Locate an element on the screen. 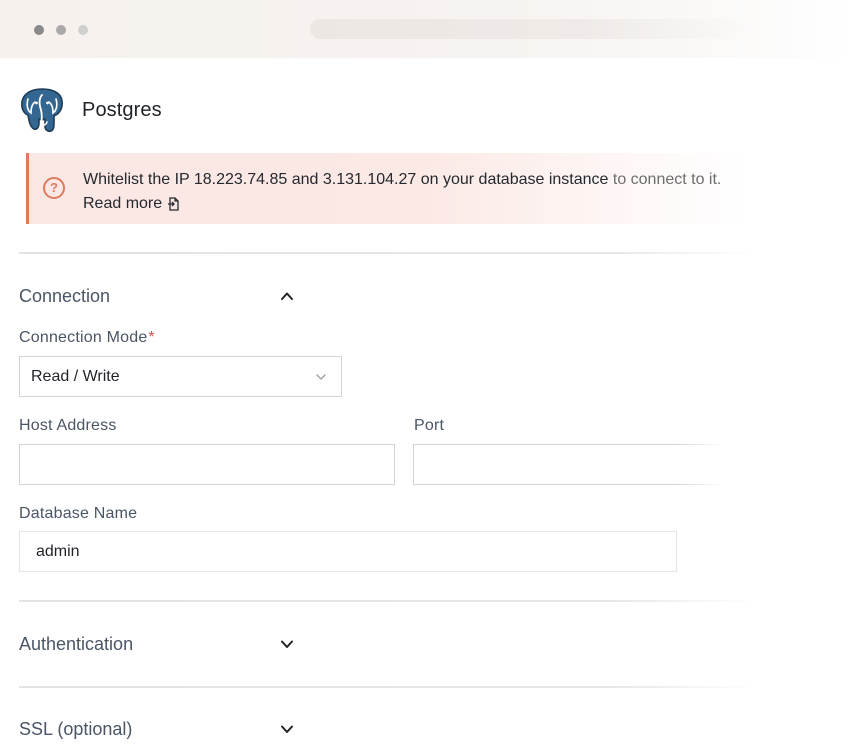 The width and height of the screenshot is (856, 755). port-input is located at coordinates (568, 464).